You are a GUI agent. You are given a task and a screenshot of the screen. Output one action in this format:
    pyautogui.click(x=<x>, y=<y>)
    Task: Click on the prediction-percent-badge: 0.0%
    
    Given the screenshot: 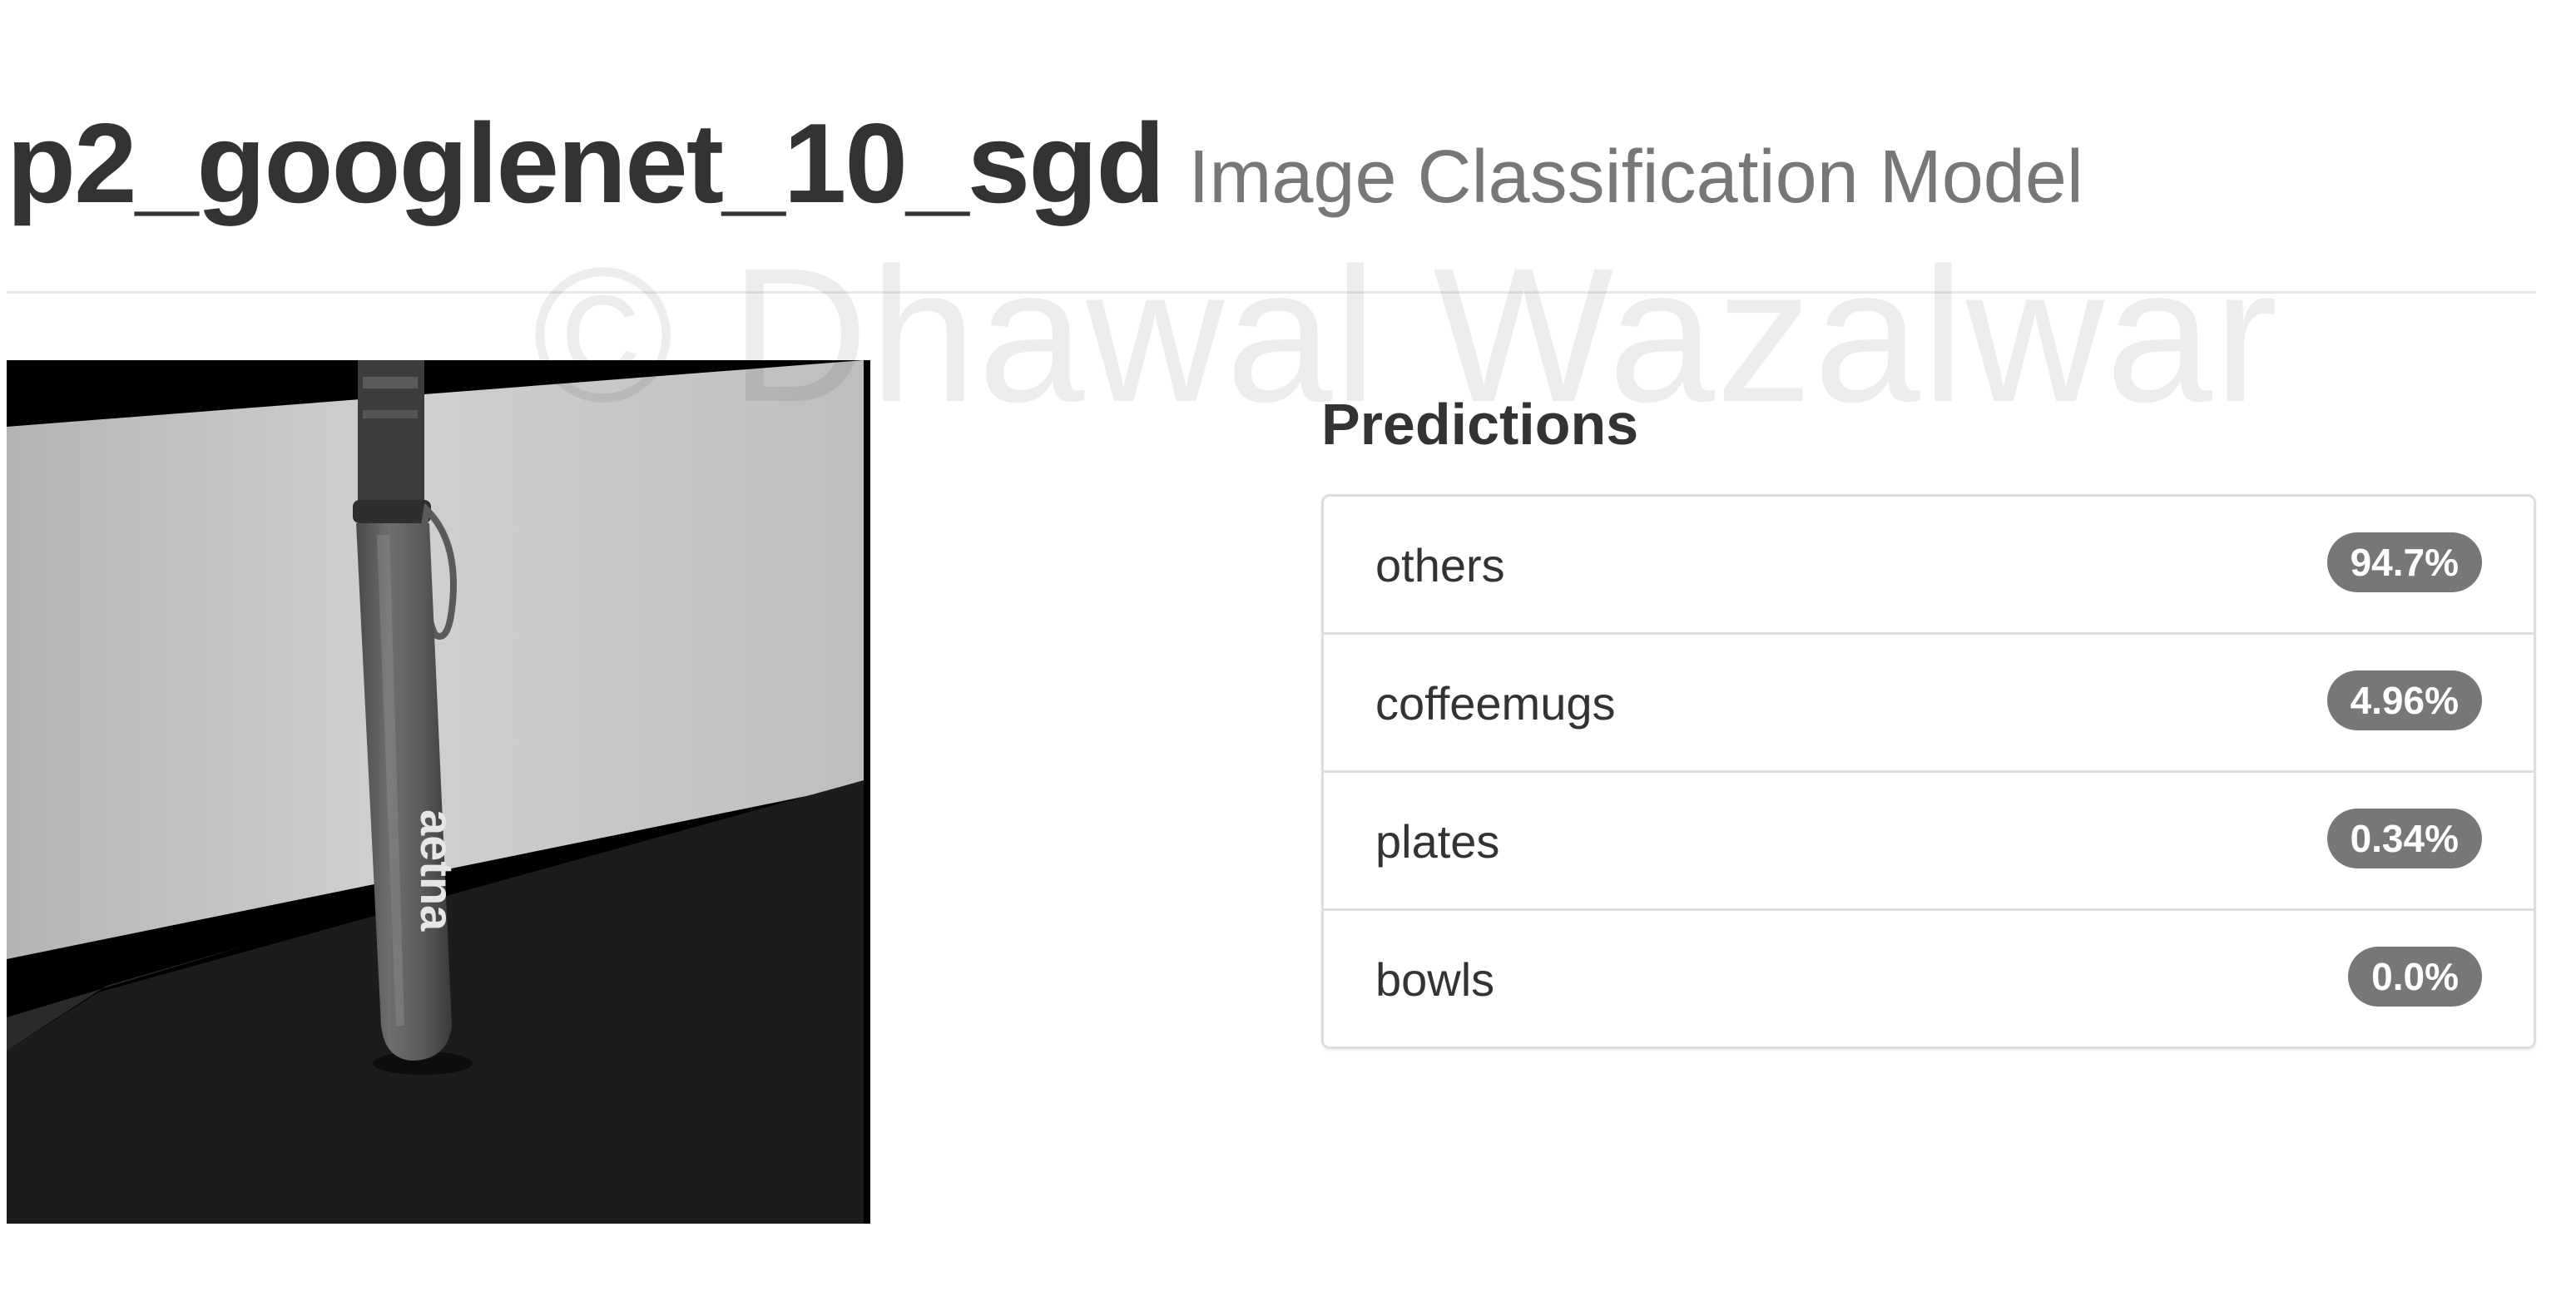 What is the action you would take?
    pyautogui.click(x=2415, y=977)
    